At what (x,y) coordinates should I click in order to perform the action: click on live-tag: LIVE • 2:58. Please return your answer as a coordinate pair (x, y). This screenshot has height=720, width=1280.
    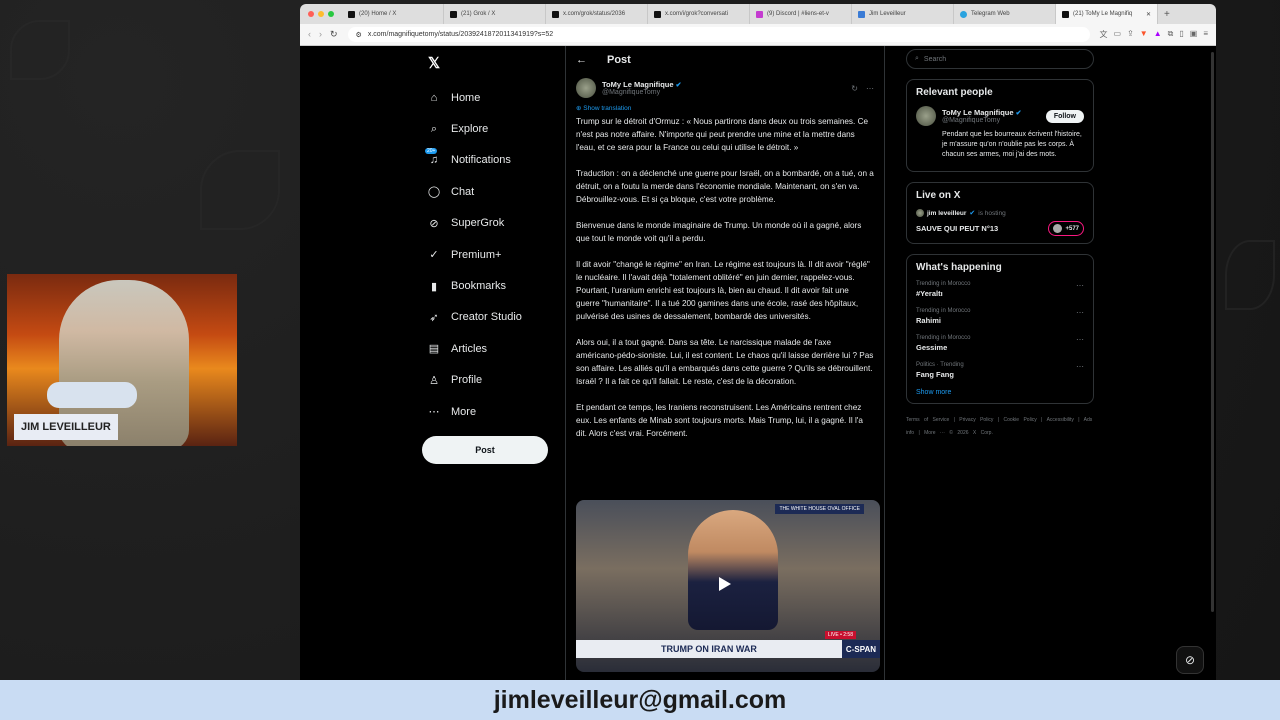
    Looking at the image, I should click on (840, 635).